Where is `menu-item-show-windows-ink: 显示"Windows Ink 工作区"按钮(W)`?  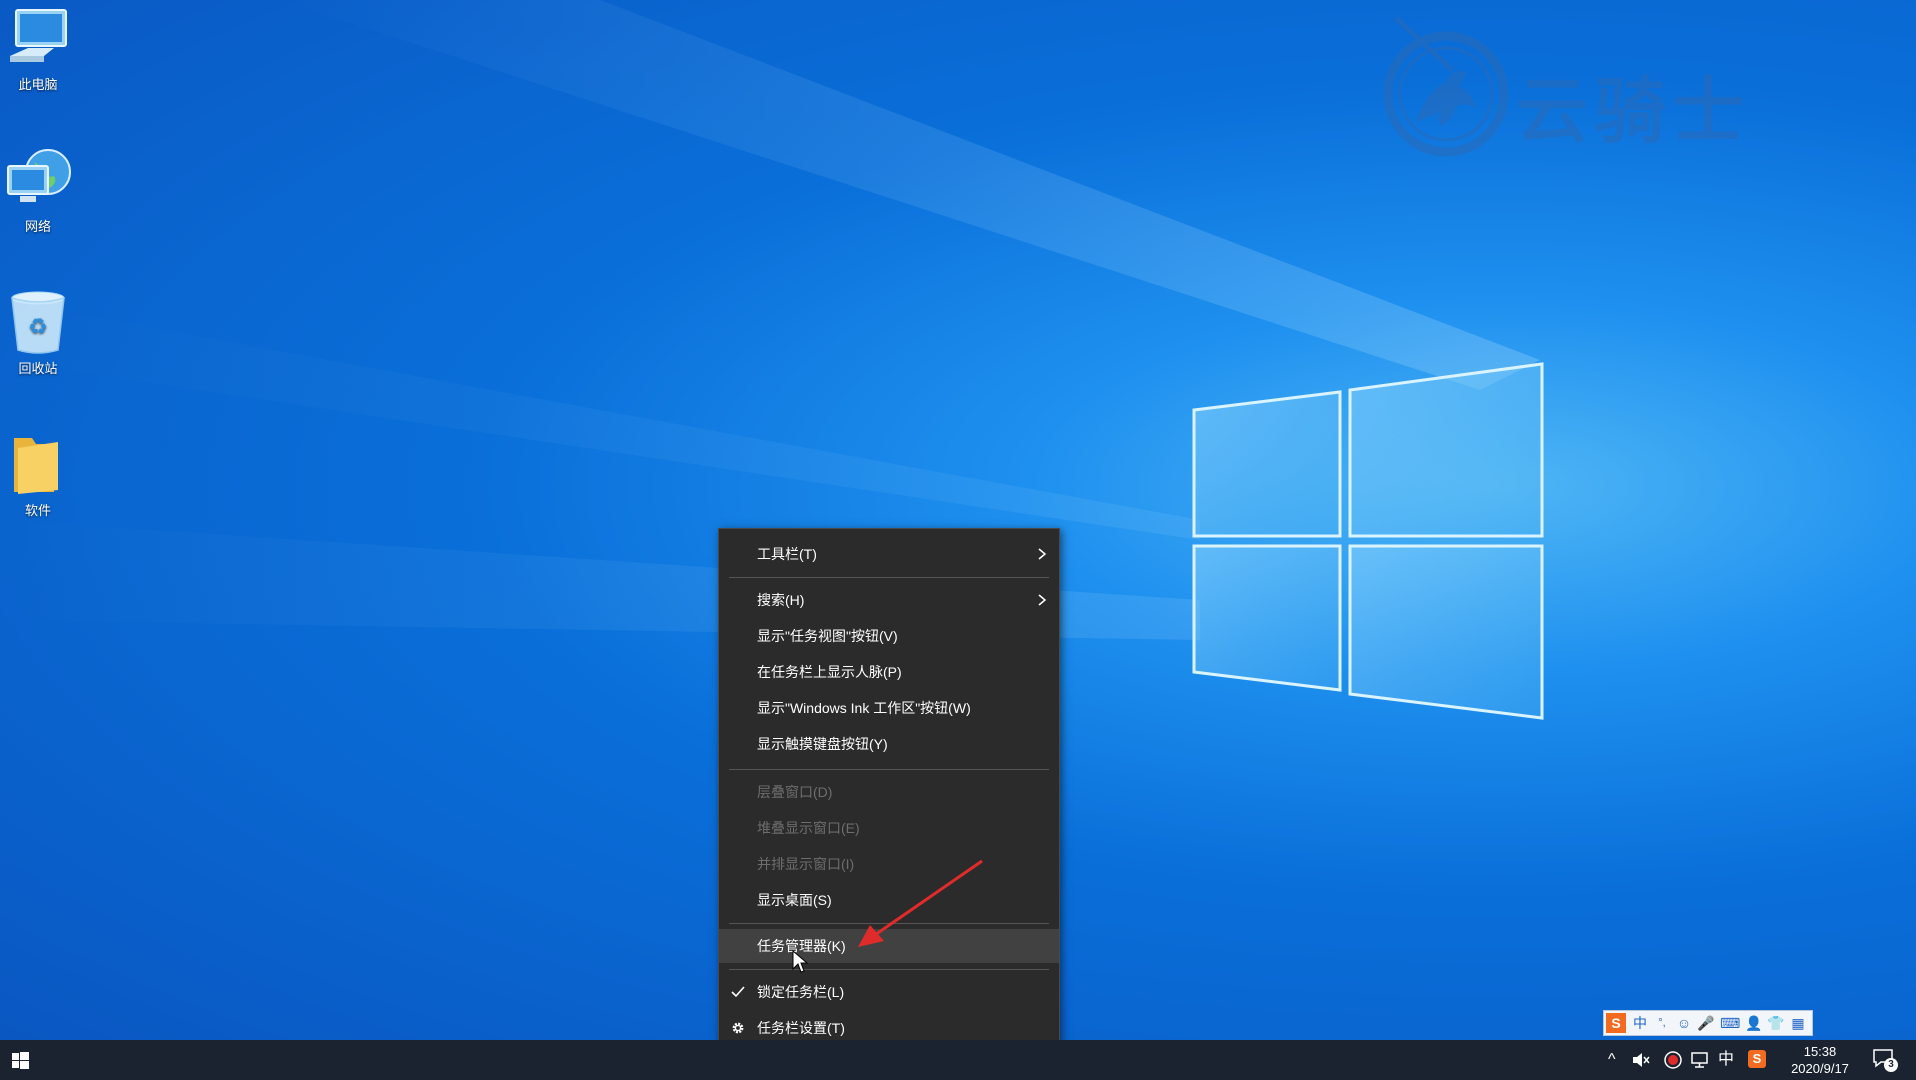 menu-item-show-windows-ink: 显示"Windows Ink 工作区"按钮(W) is located at coordinates (889, 708).